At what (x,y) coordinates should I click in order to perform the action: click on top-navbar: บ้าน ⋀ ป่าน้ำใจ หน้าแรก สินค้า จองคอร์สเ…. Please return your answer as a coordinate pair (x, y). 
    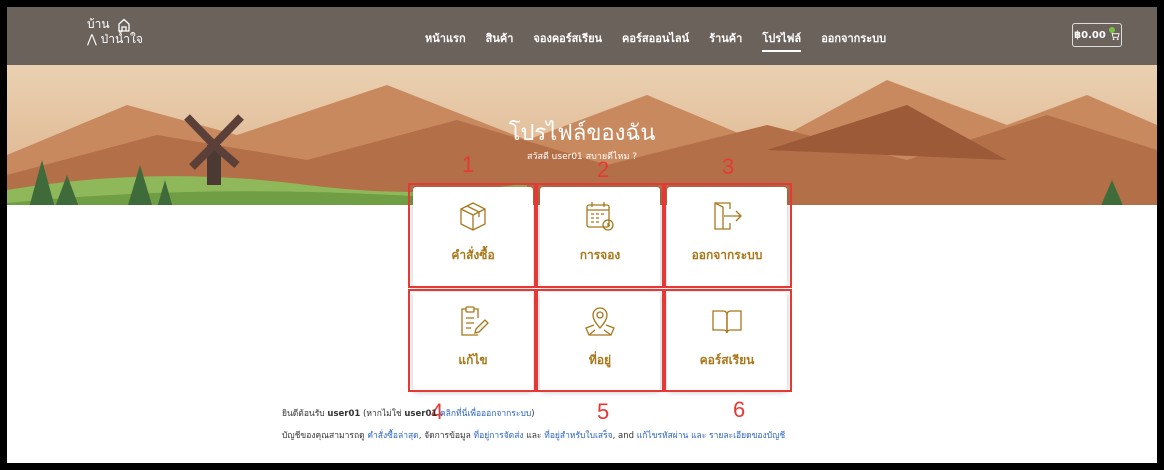
    Looking at the image, I should click on (582, 36).